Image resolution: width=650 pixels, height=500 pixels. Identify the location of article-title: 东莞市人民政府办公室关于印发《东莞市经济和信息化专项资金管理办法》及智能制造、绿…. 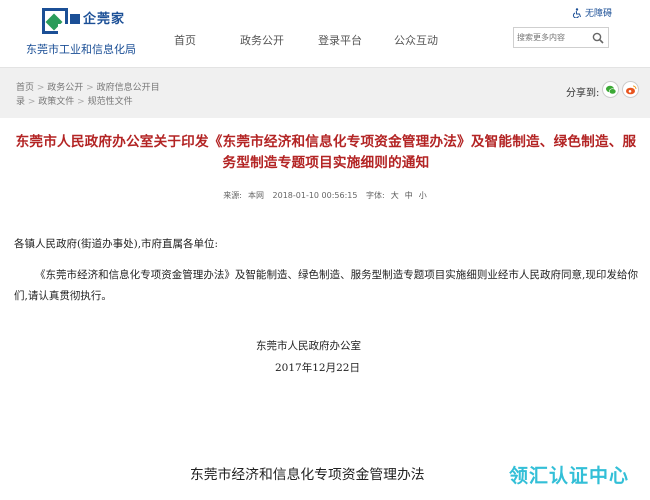
(326, 152).